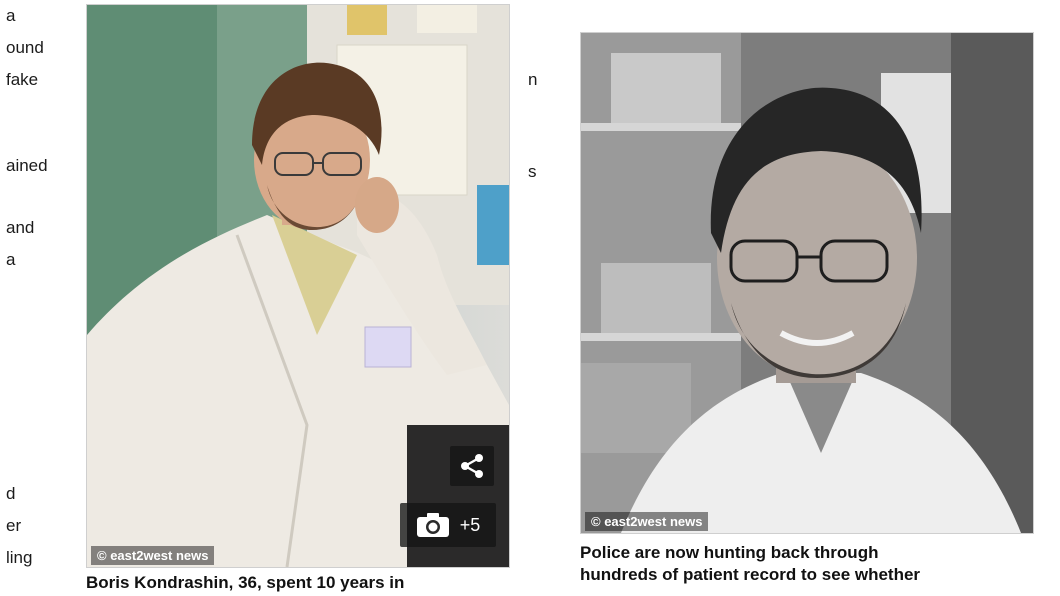 The width and height of the screenshot is (1060, 596). Describe the element at coordinates (22, 79) in the screenshot. I see `article-text-fragment: fake` at that location.